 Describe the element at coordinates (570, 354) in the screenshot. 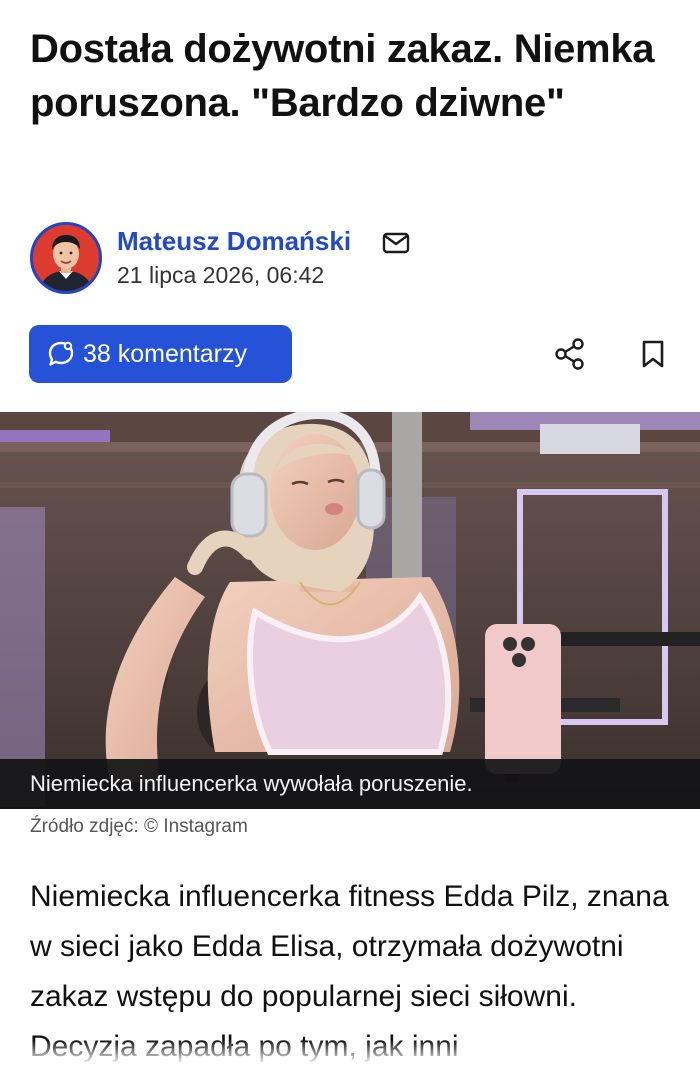

I see `share-icon` at that location.